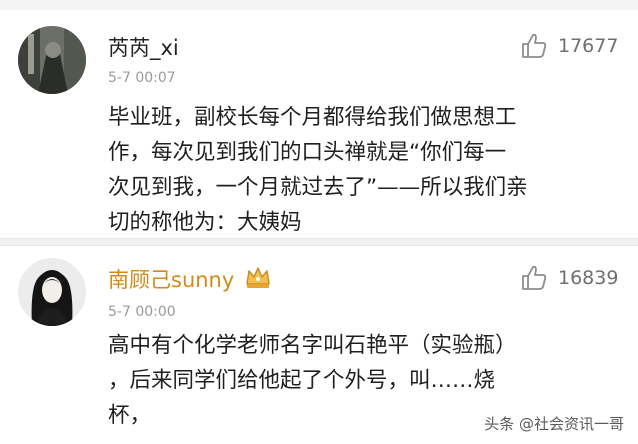 The height and width of the screenshot is (444, 638). Describe the element at coordinates (588, 46) in the screenshot. I see `like-count: 17677` at that location.